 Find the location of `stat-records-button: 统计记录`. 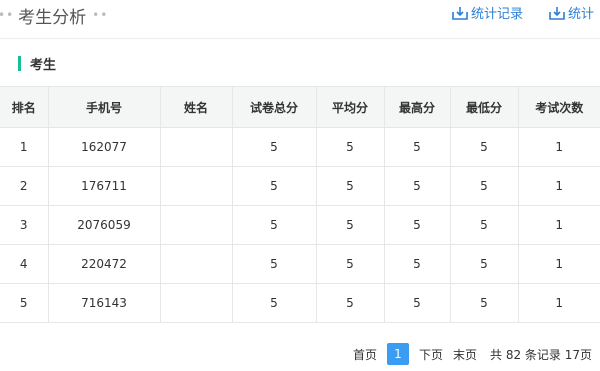

stat-records-button: 统计记录 is located at coordinates (487, 12).